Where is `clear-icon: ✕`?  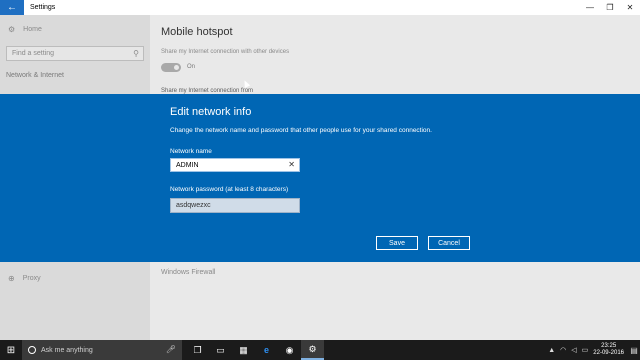
clear-icon: ✕ is located at coordinates (291, 164).